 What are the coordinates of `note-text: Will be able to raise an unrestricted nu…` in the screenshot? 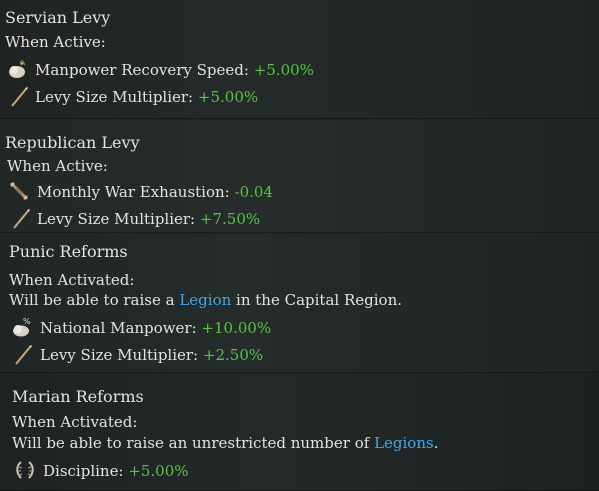 It's located at (193, 443).